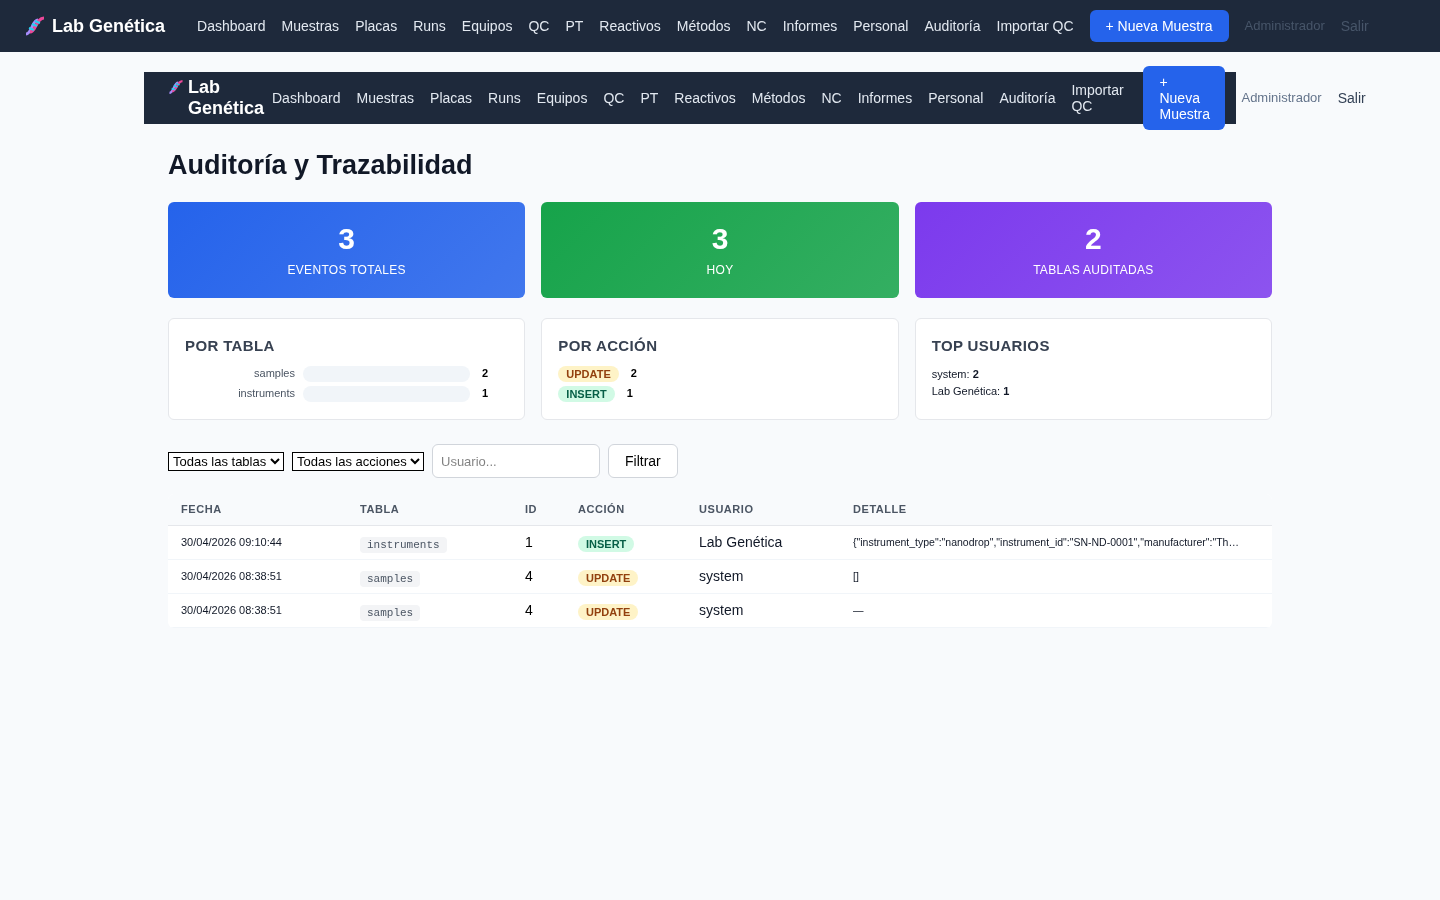 The image size is (1440, 900). I want to click on column-header: DETALLE, so click(880, 510).